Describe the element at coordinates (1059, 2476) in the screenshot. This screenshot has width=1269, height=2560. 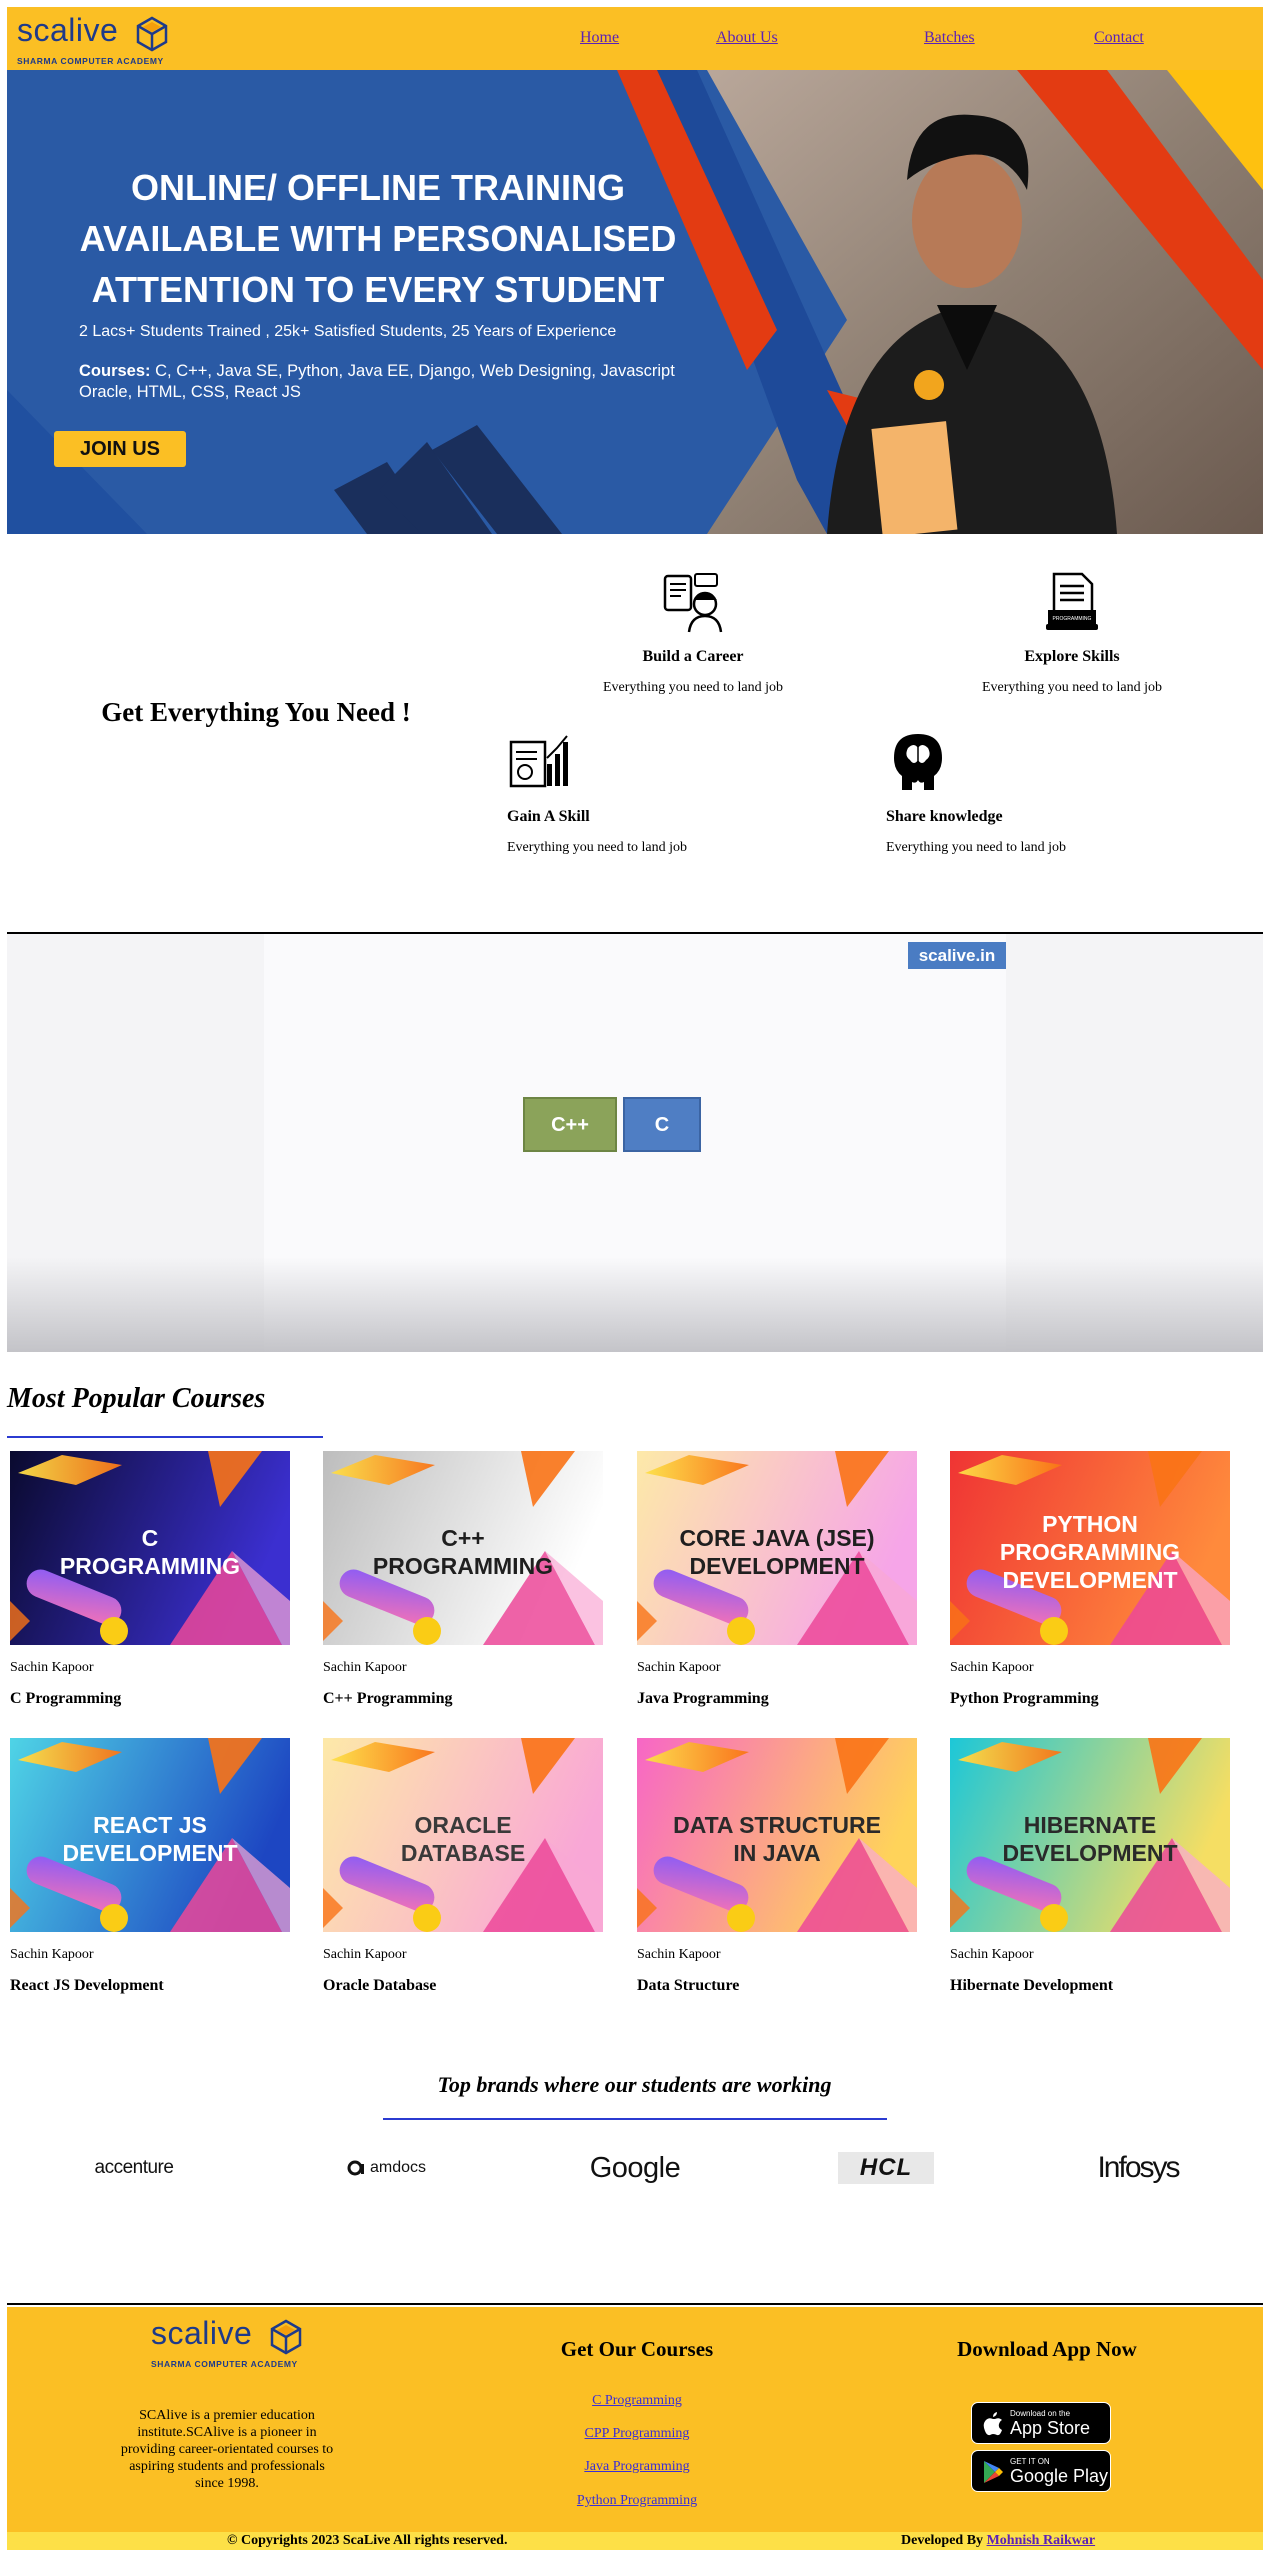
I see `google-play-big-text: Google Play` at that location.